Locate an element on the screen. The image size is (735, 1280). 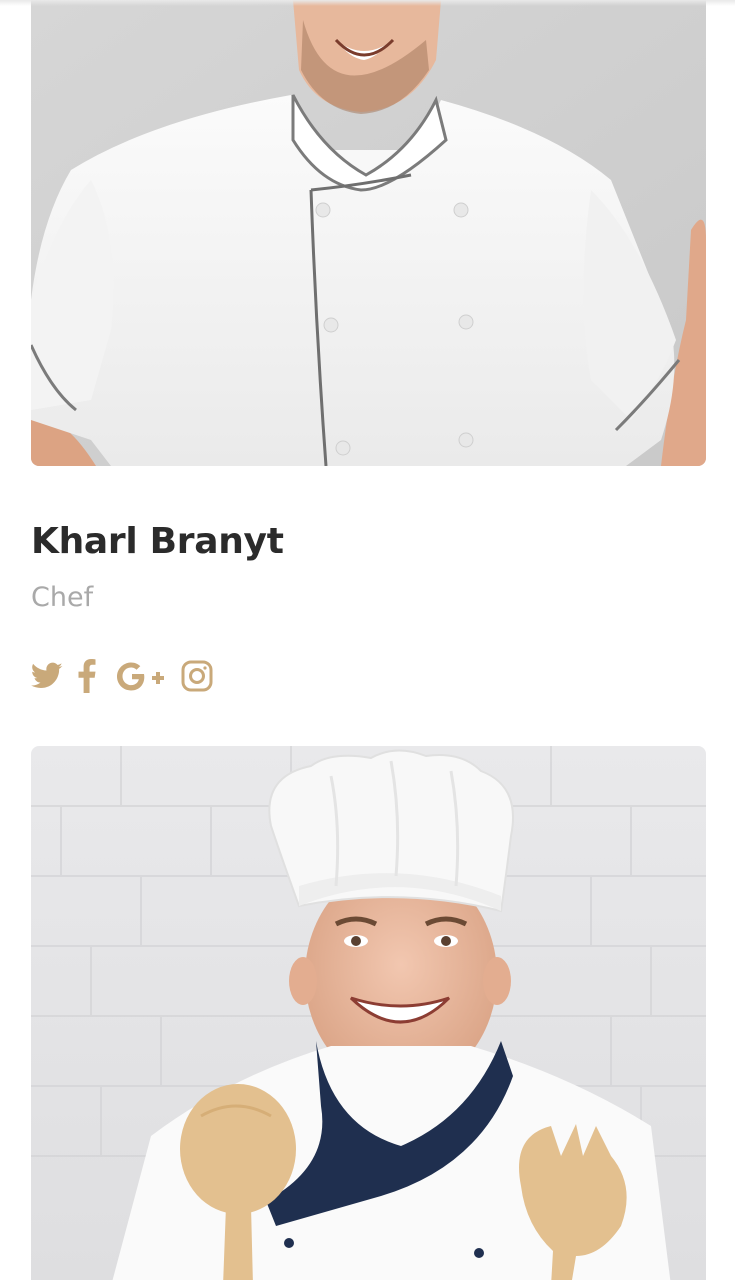
facebook-icon is located at coordinates (87, 676).